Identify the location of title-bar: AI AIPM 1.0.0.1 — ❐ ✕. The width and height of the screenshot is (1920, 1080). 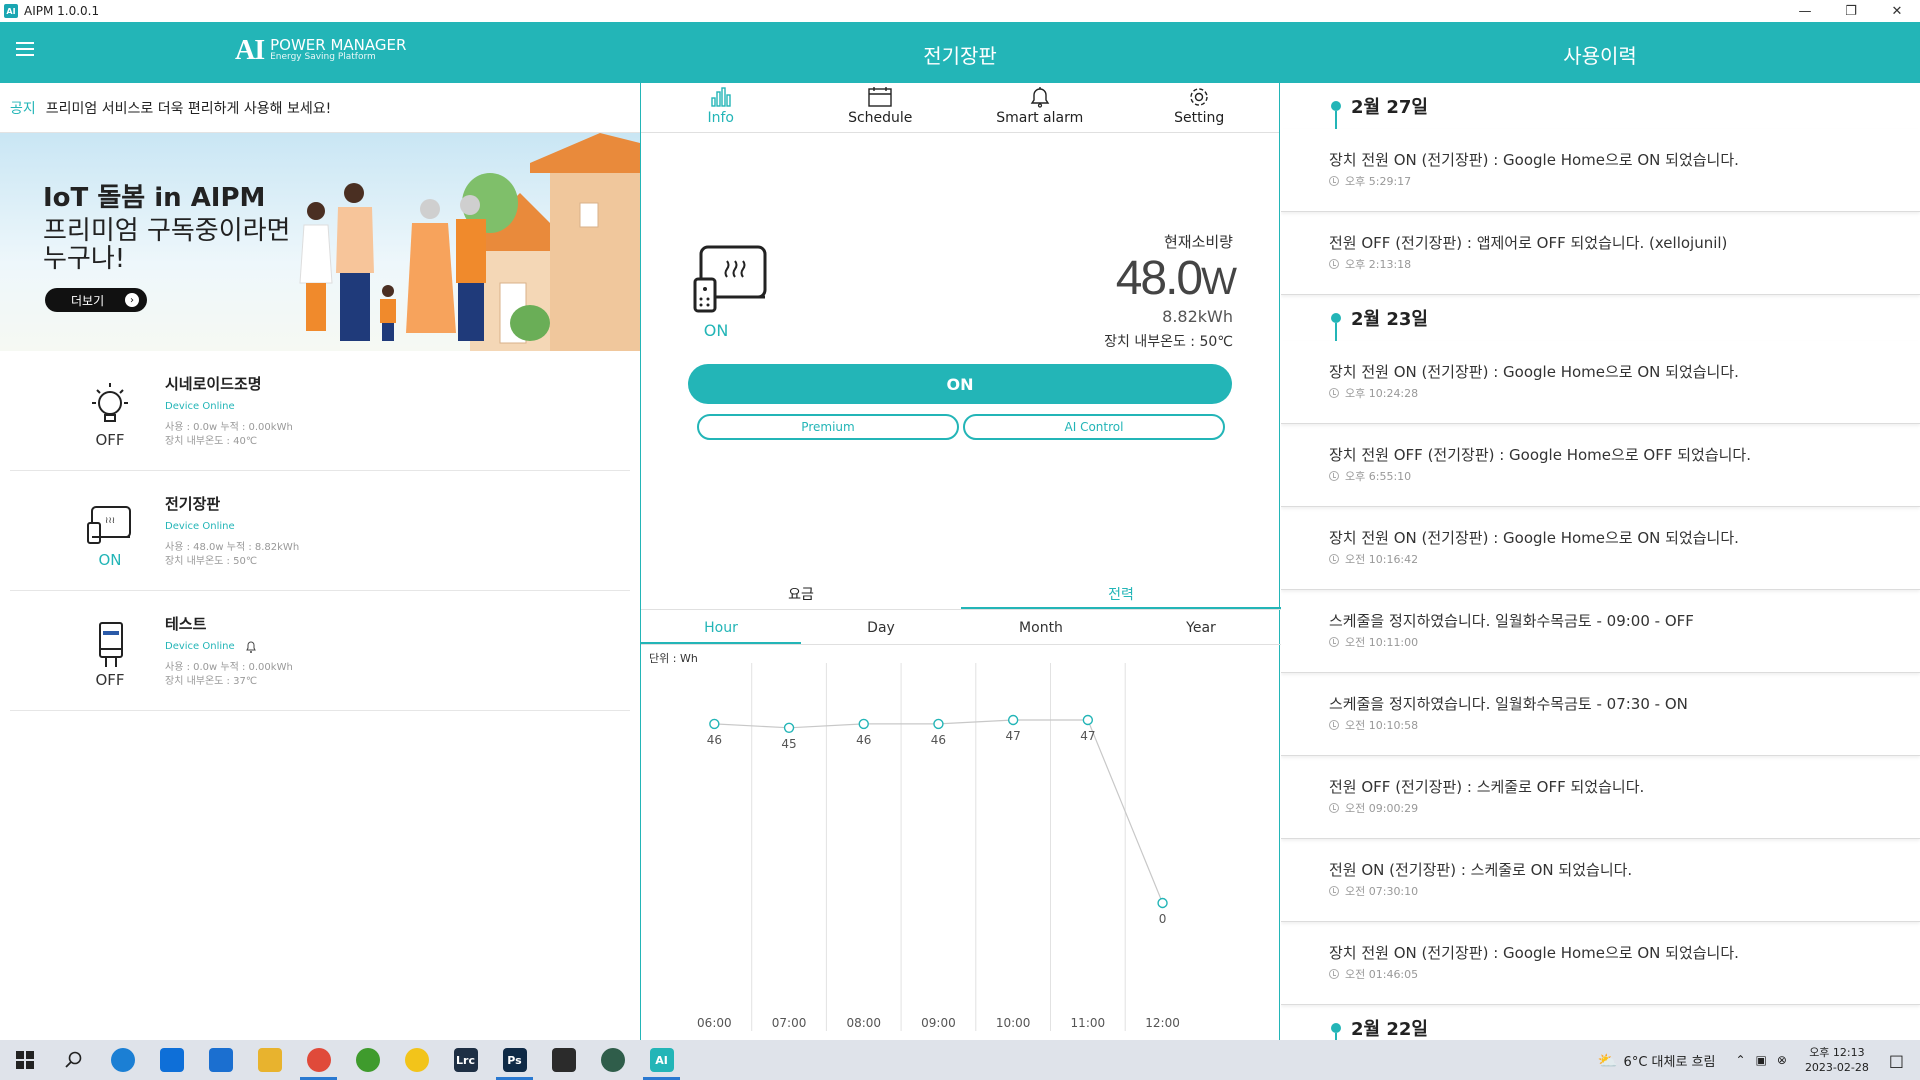
(960, 11).